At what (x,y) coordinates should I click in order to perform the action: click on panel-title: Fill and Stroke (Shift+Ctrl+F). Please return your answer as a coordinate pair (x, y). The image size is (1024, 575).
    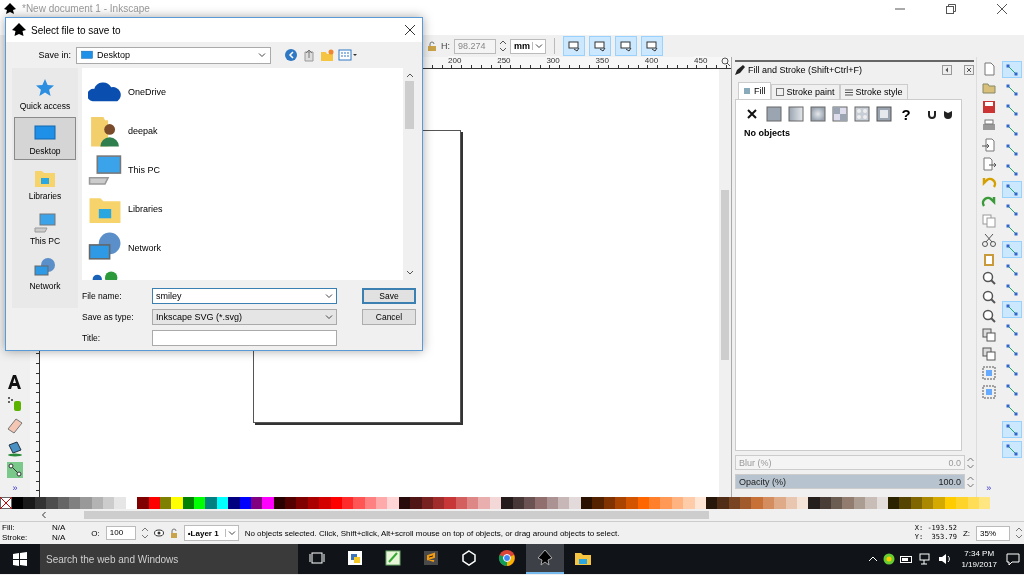
    Looking at the image, I should click on (806, 70).